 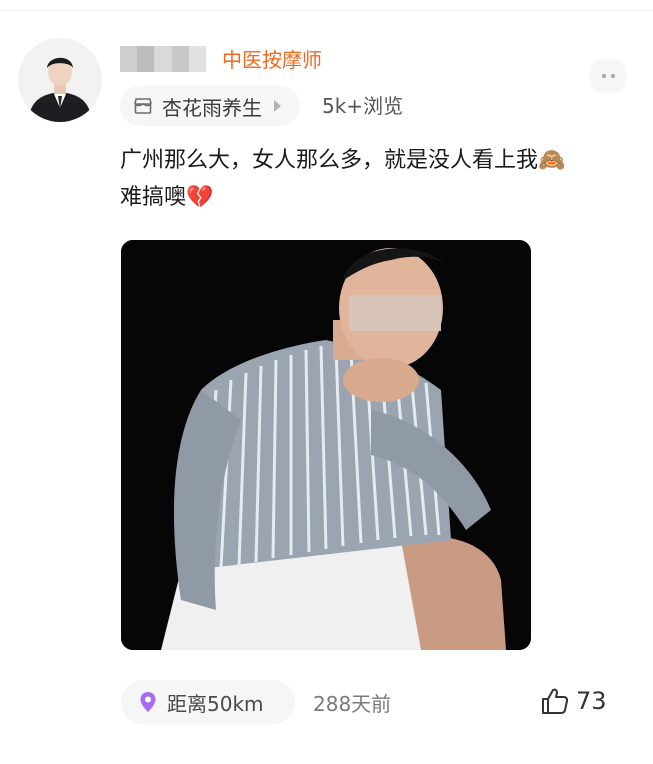 What do you see at coordinates (215, 703) in the screenshot?
I see `distance-text: 距离50km` at bounding box center [215, 703].